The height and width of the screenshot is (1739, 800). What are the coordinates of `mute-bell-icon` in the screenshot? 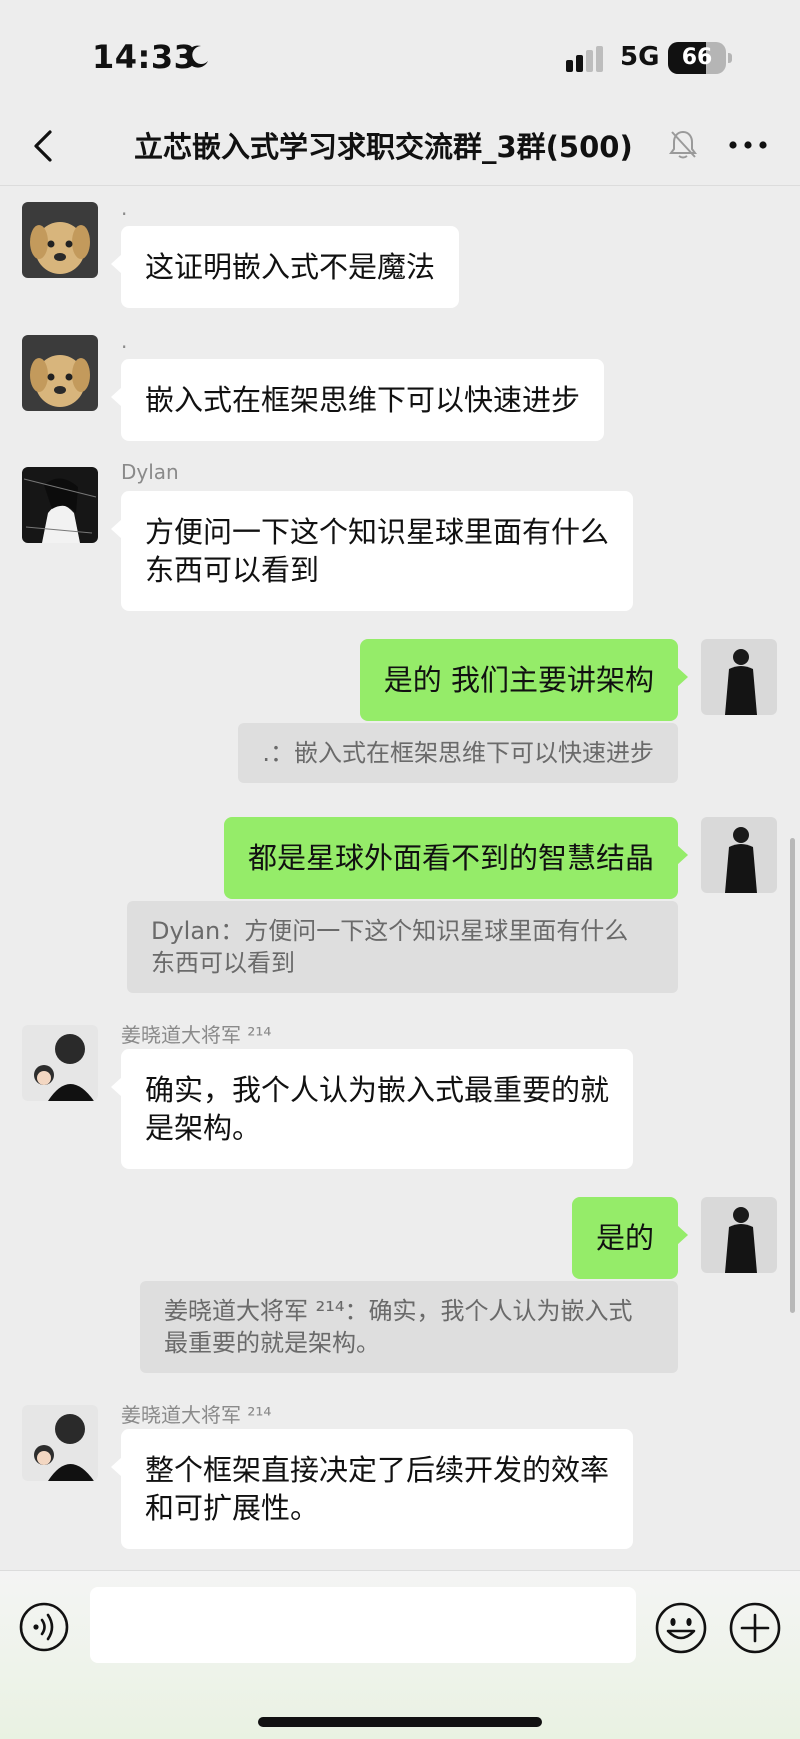 It's located at (683, 144).